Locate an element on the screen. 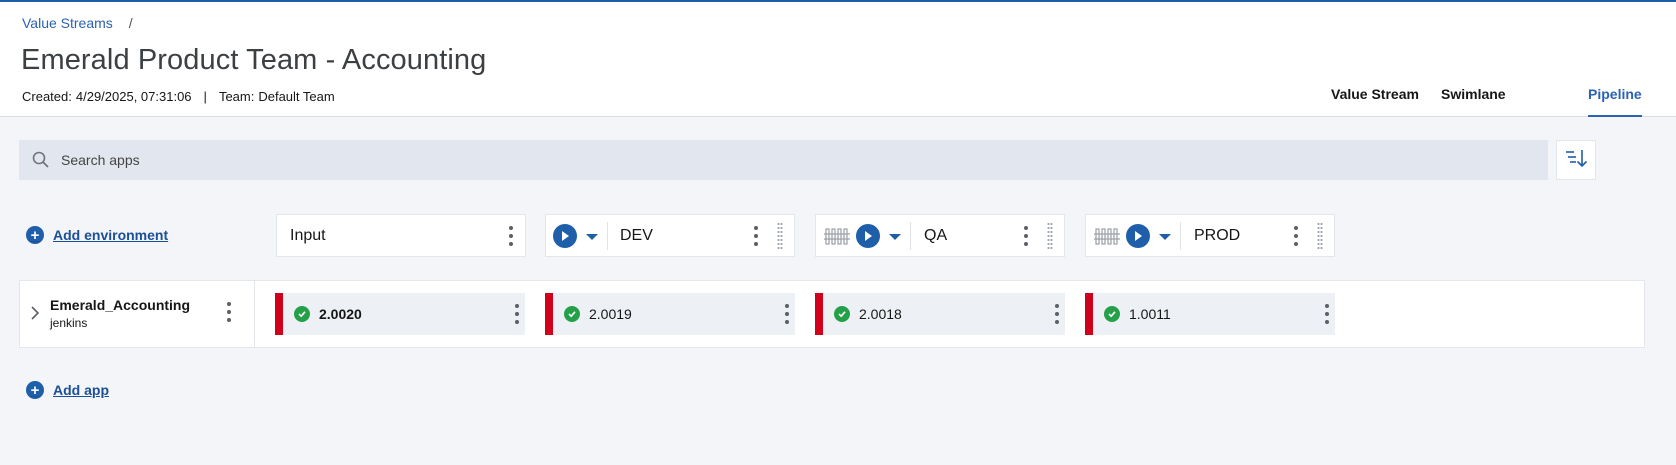 This screenshot has height=465, width=1676. add-environment-label: Add environment is located at coordinates (111, 235).